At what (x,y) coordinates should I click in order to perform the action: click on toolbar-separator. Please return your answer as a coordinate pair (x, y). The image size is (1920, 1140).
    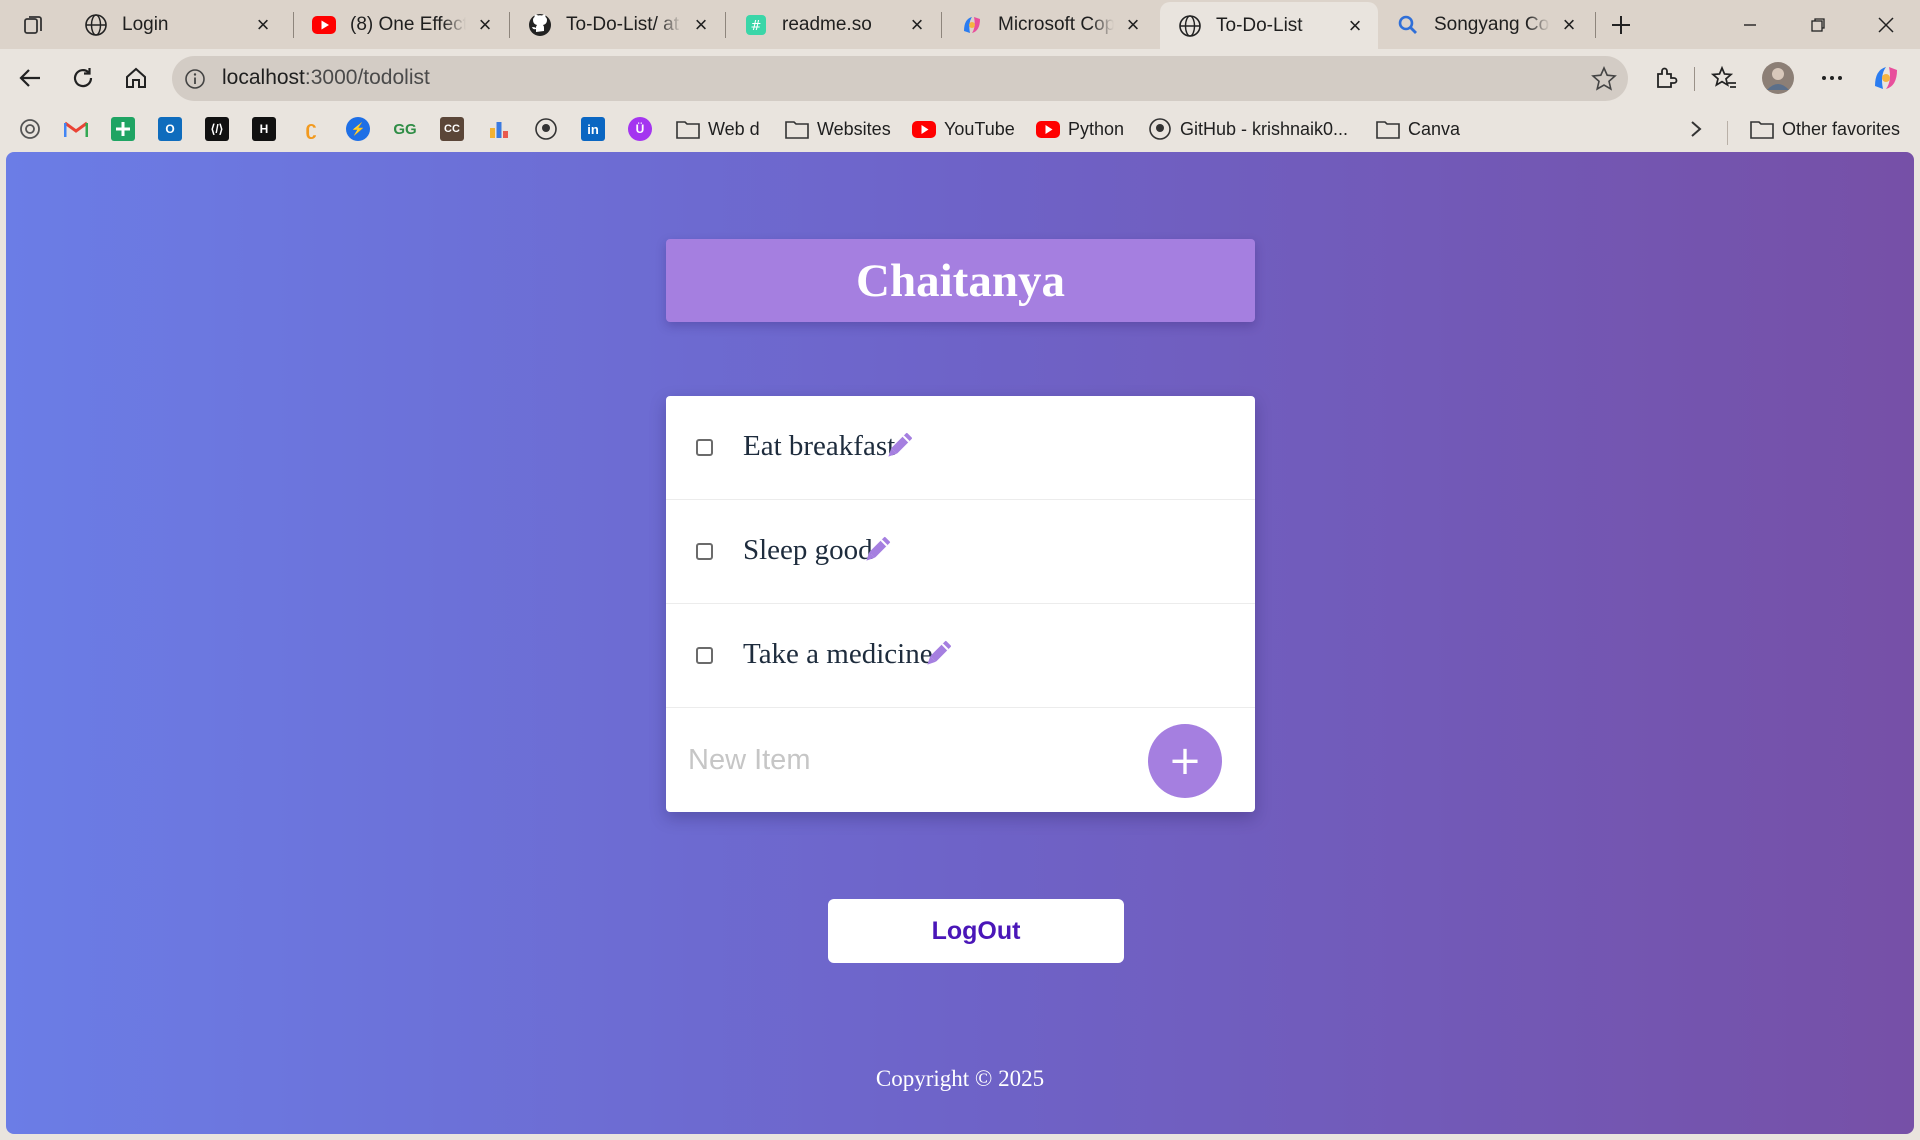
    Looking at the image, I should click on (1694, 79).